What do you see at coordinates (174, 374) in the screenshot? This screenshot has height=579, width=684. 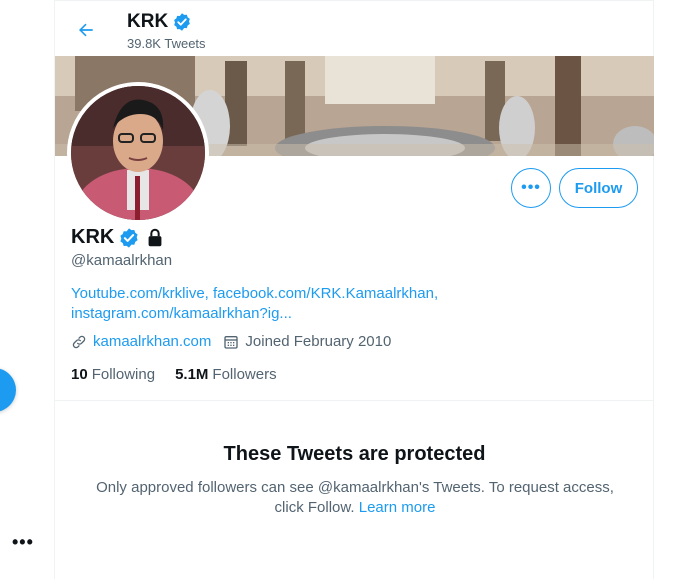 I see `profile-stats: 10 Following 5.1M Followers` at bounding box center [174, 374].